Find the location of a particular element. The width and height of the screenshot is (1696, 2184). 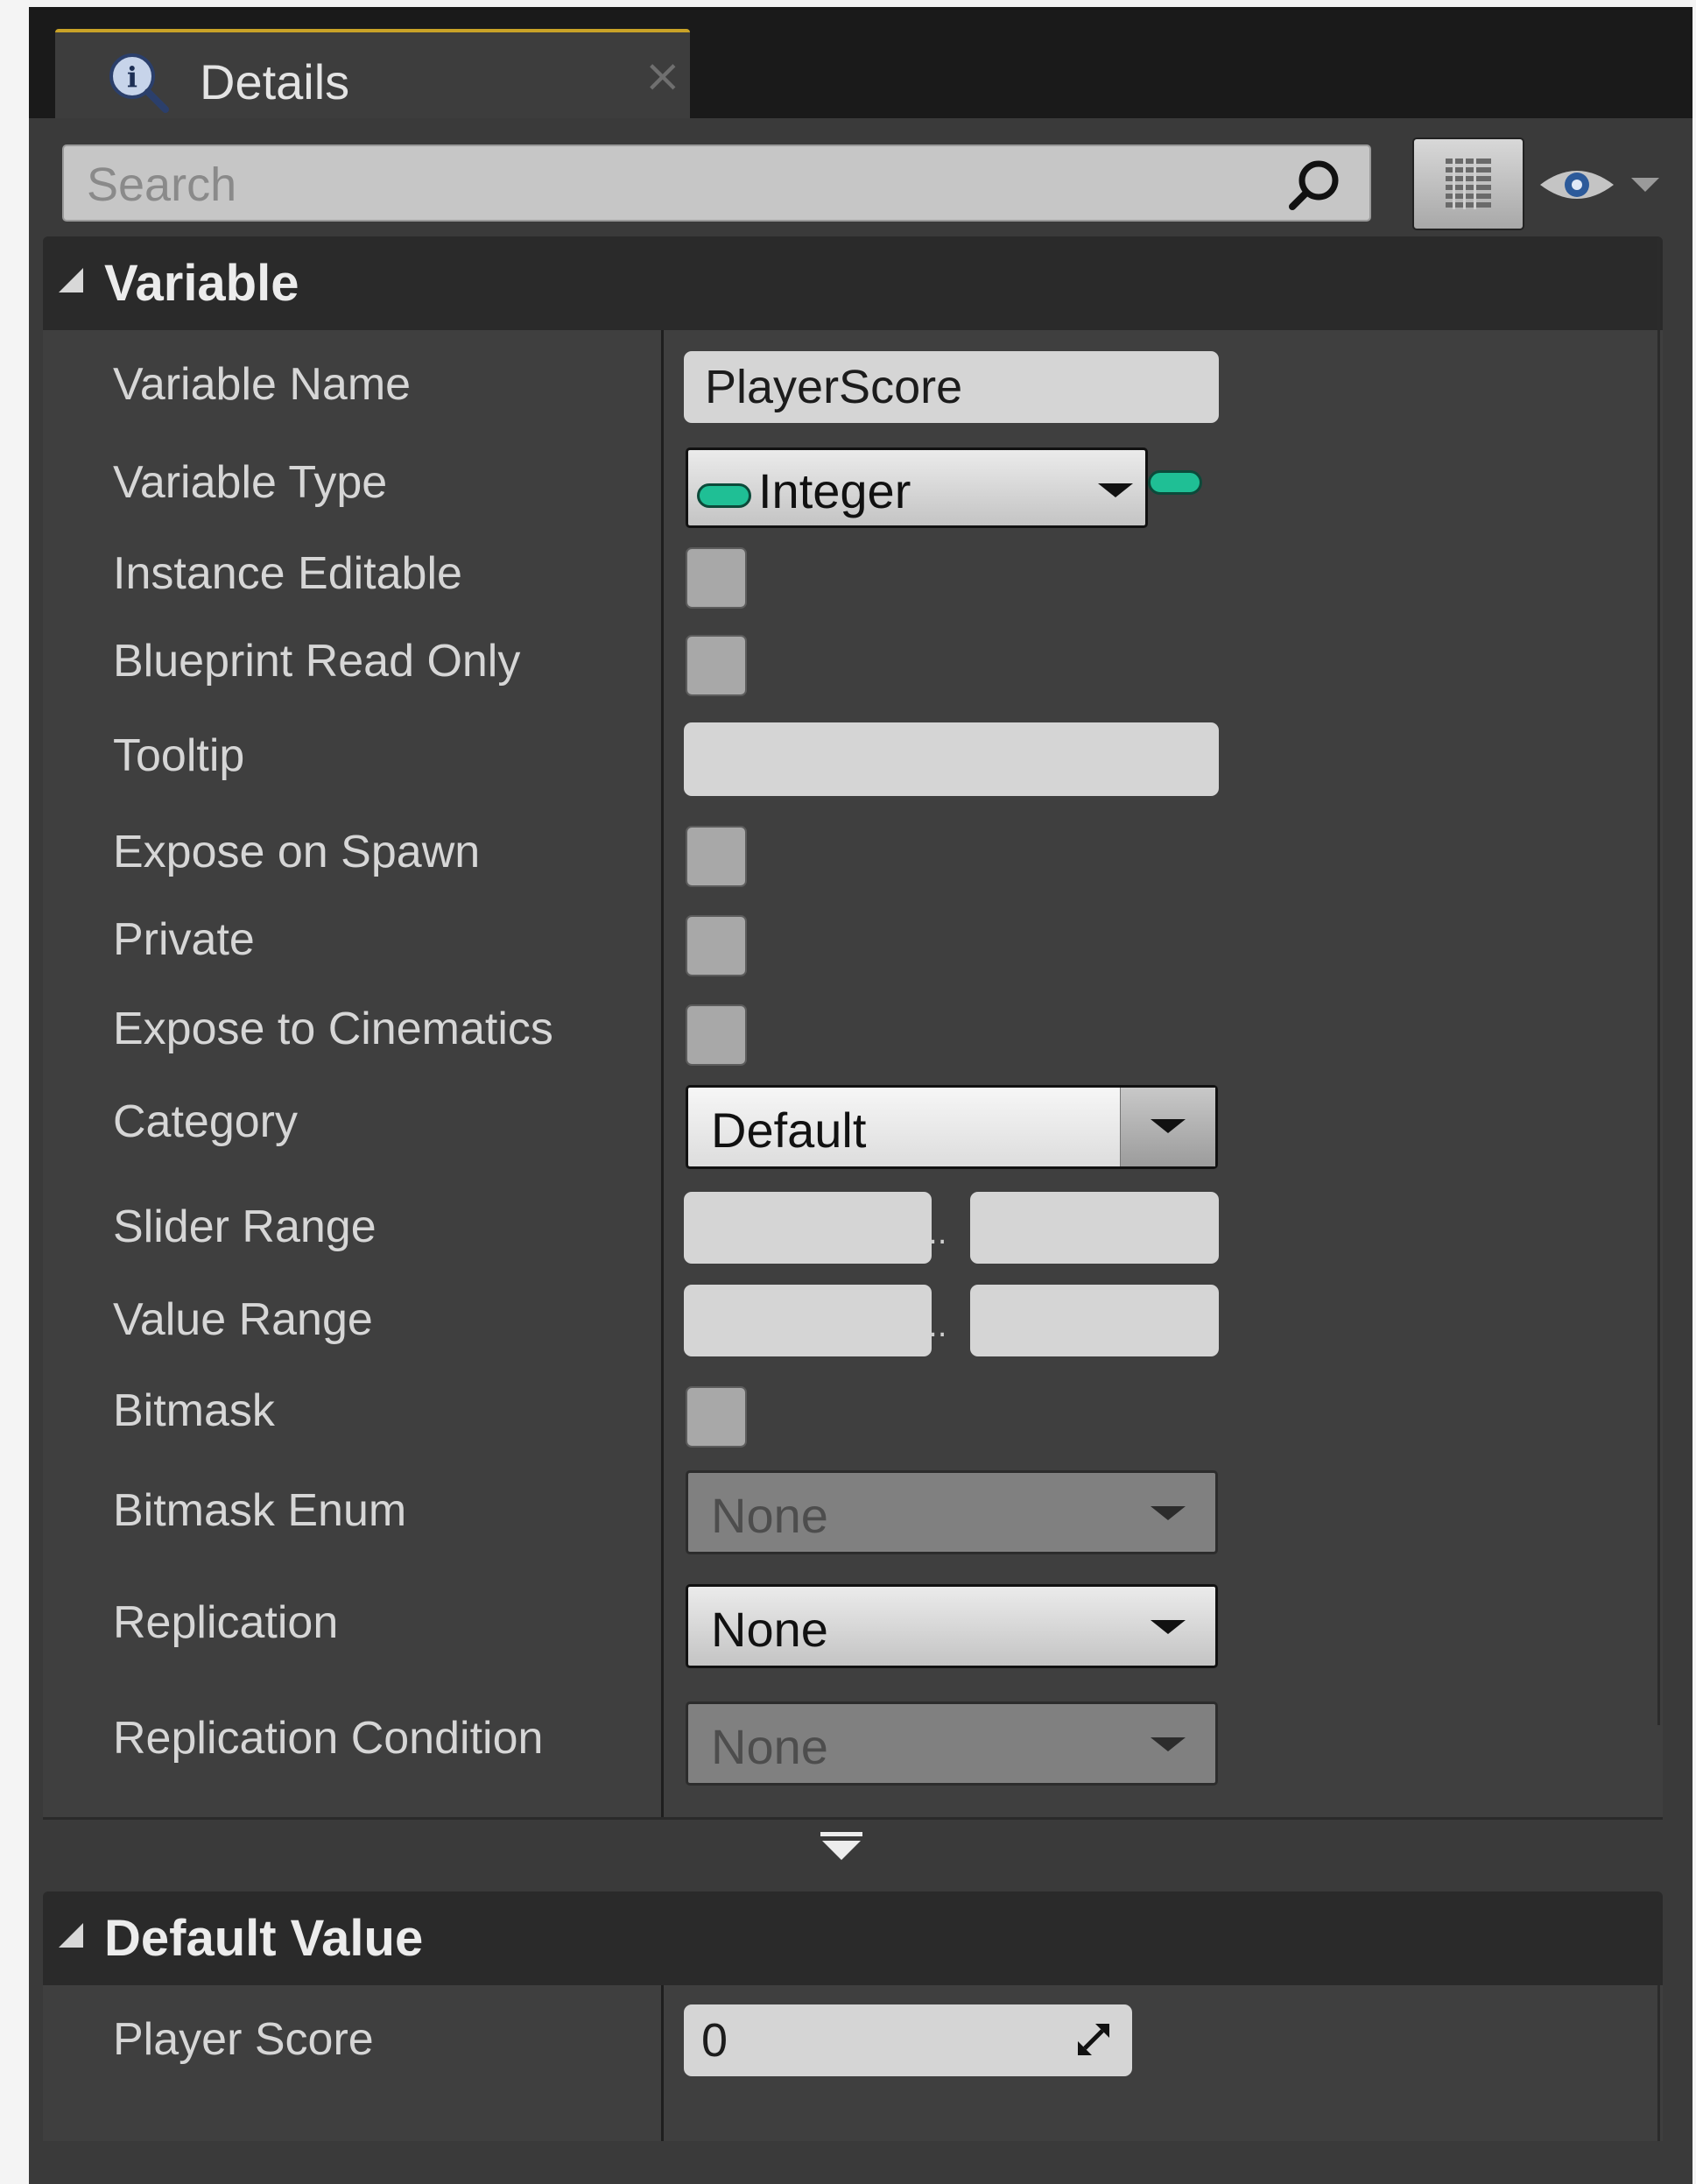

advanced-expand-bar is located at coordinates (853, 1847).